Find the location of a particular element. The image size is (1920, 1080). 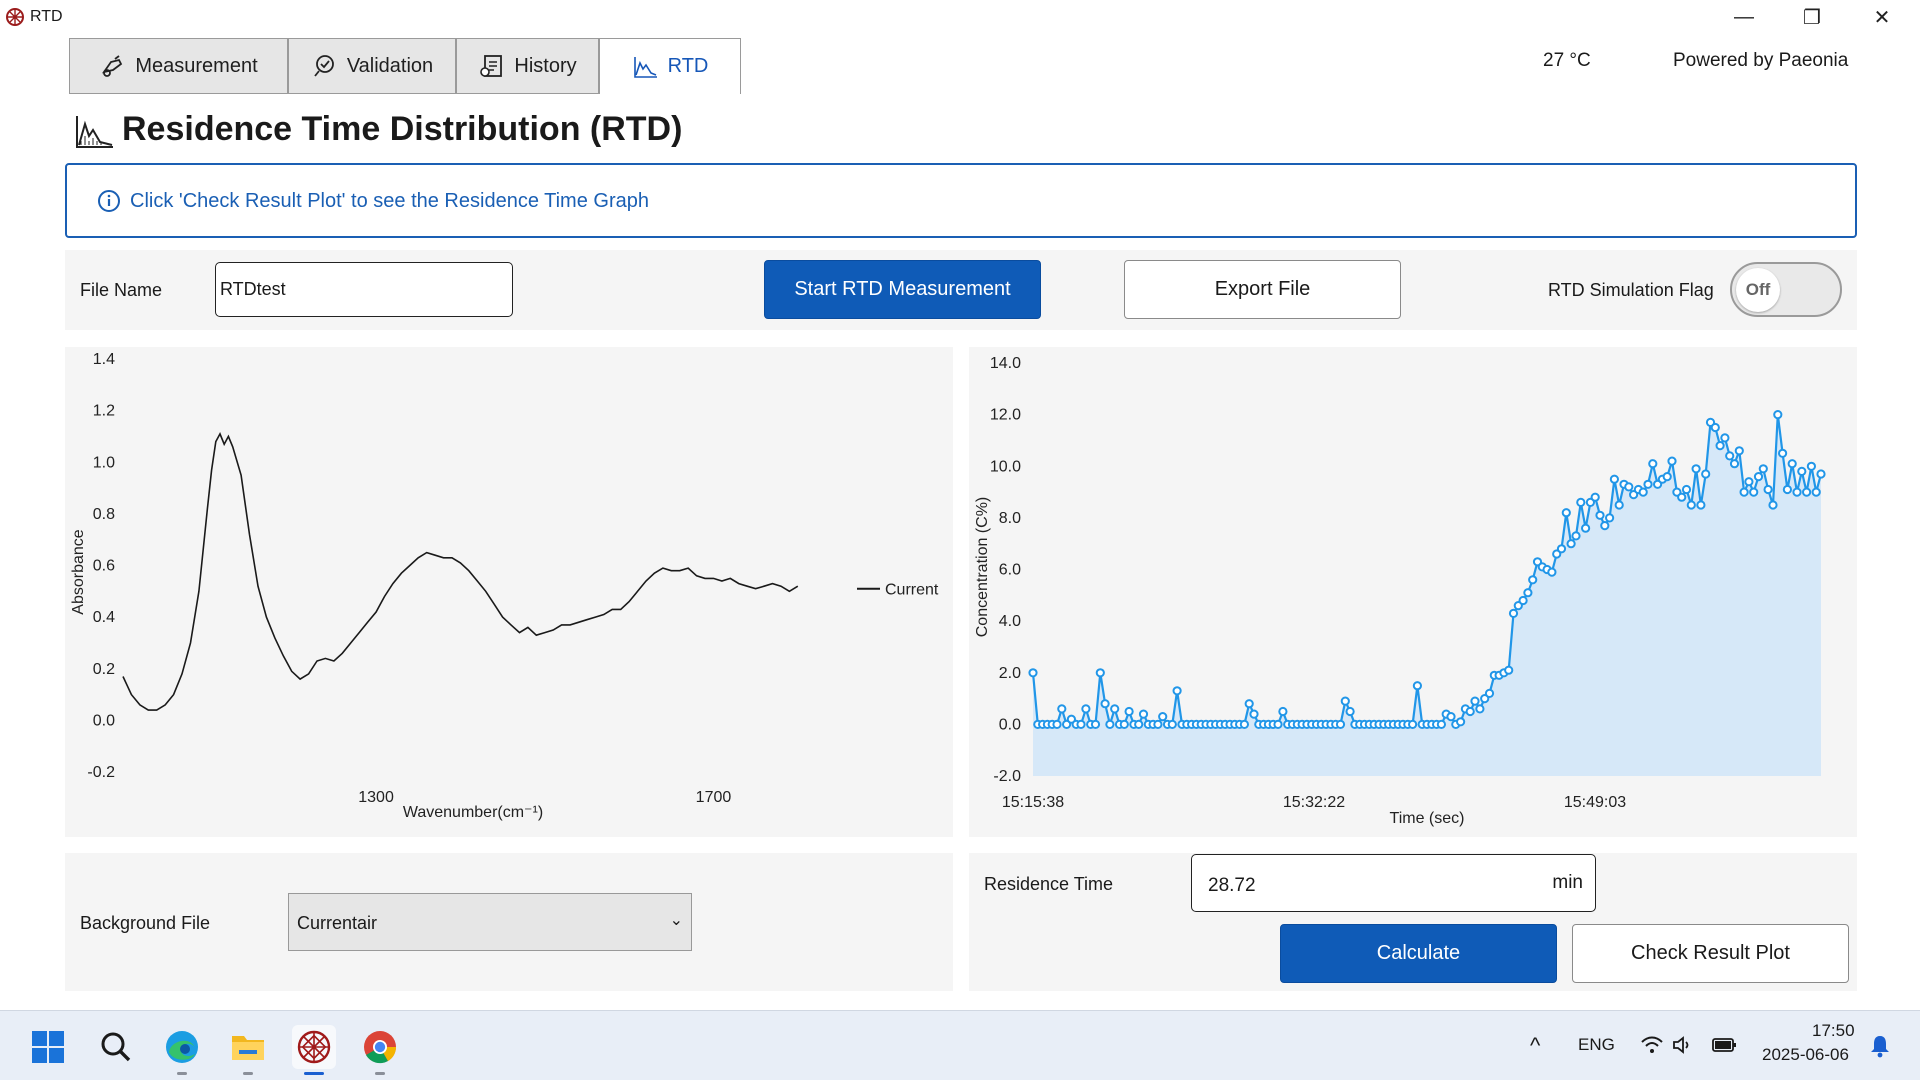

y-tick-label: 10.0 is located at coordinates (1005, 466).